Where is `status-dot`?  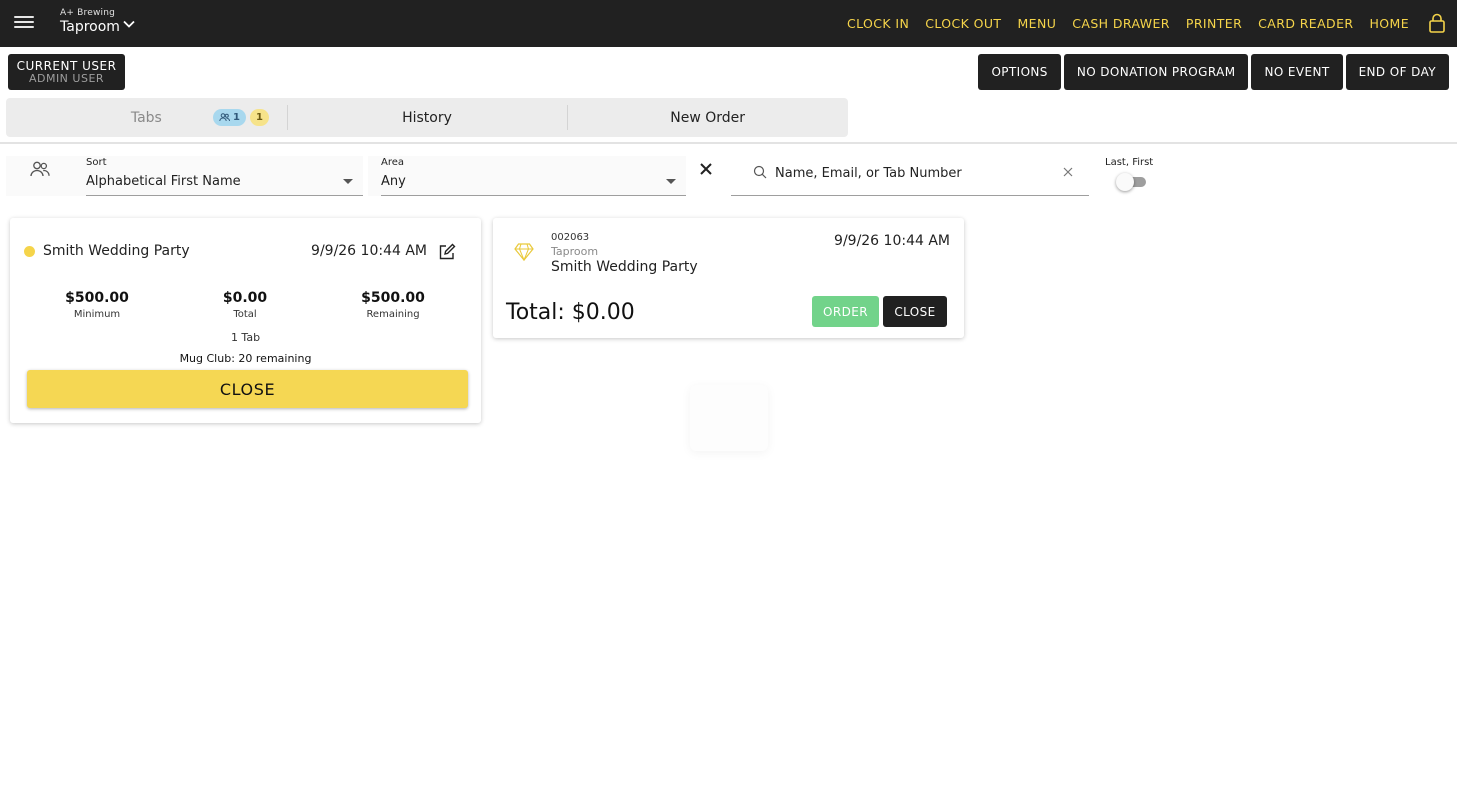 status-dot is located at coordinates (29, 251).